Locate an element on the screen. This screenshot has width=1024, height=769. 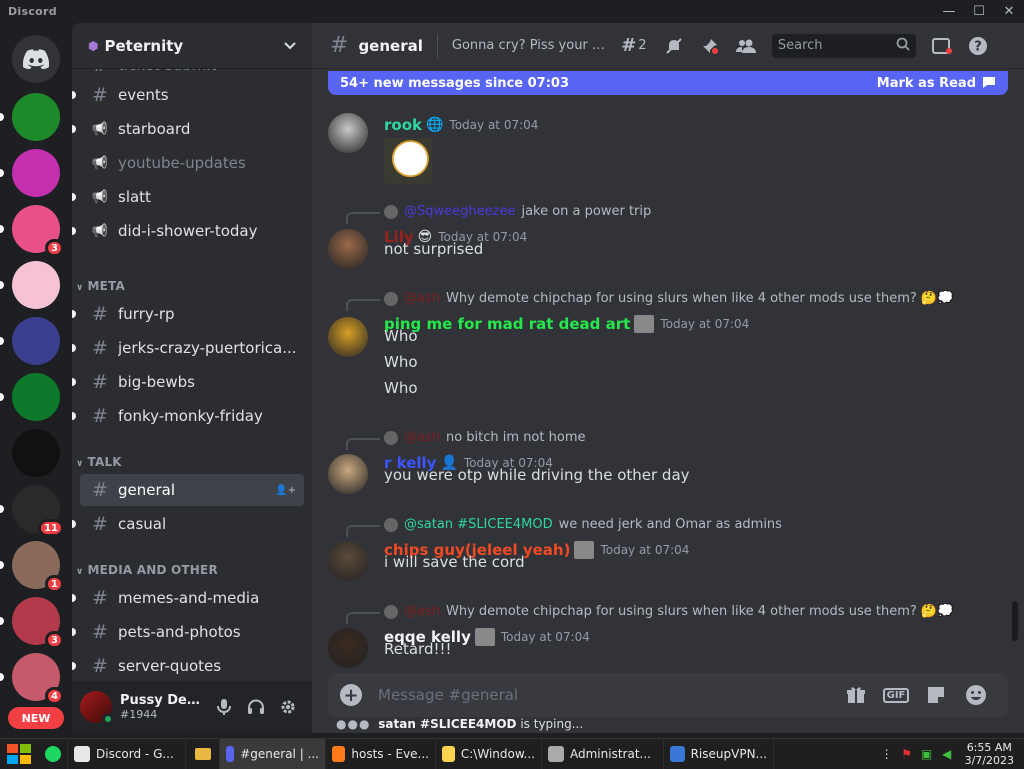
chevron-down-icon is located at coordinates (290, 46).